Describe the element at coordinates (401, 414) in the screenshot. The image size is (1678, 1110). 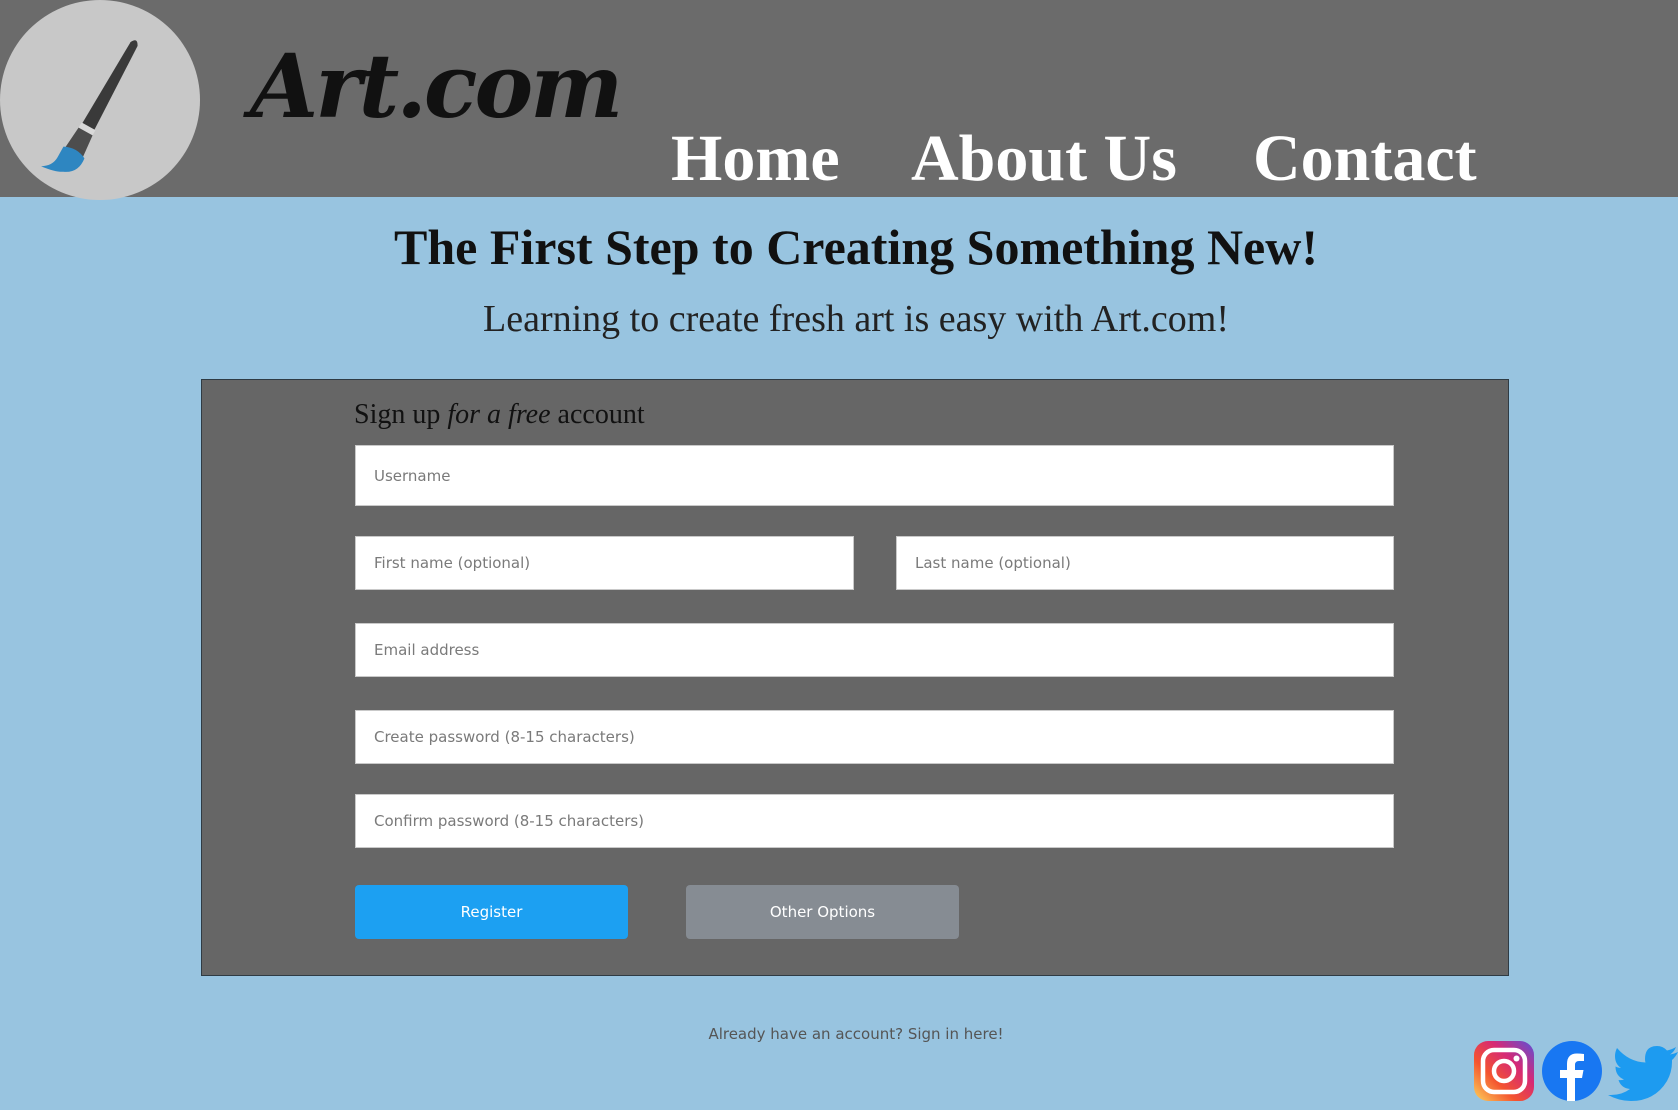
I see `signup-title-prefix: Sign up` at that location.